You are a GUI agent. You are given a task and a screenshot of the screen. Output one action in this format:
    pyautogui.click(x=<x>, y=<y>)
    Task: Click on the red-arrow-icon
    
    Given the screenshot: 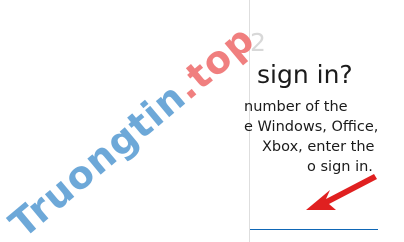 What is the action you would take?
    pyautogui.click(x=341, y=192)
    